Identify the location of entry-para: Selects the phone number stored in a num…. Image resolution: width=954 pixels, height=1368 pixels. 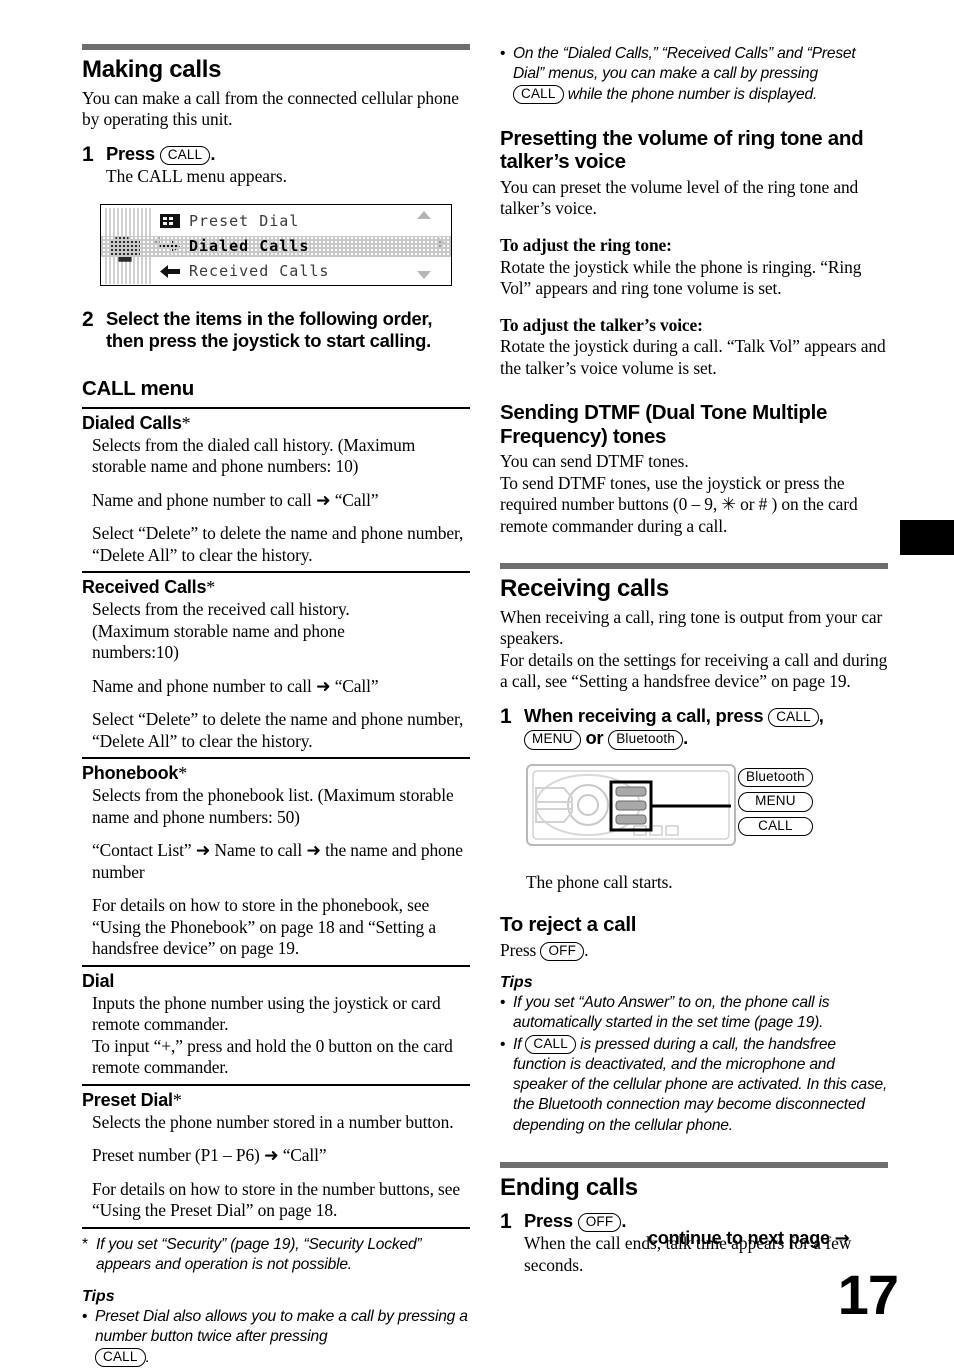
(273, 1121).